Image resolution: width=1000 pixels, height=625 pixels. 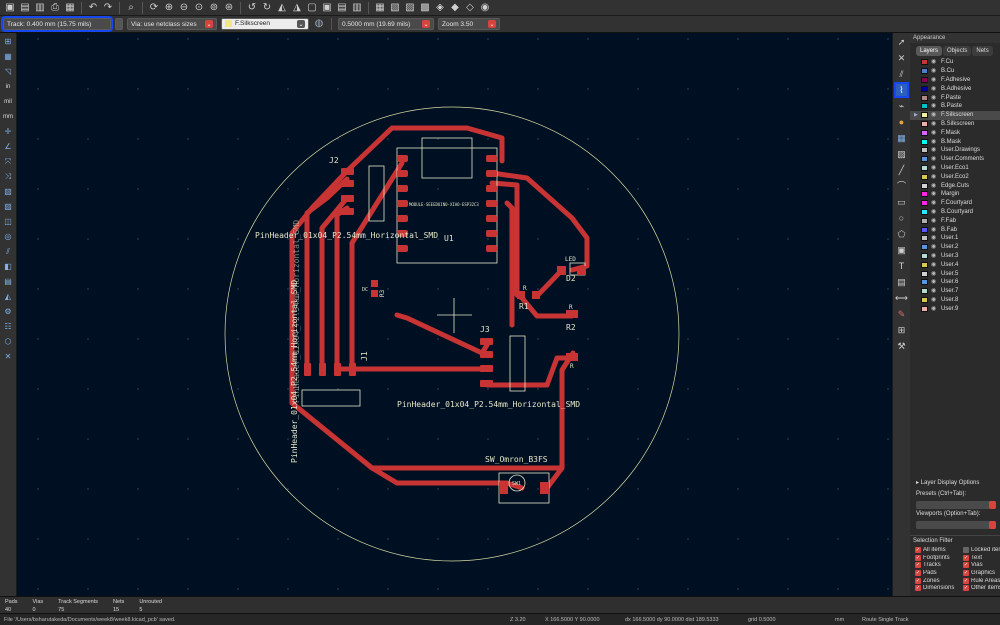 I want to click on drc-icon: ◈, so click(x=440, y=8).